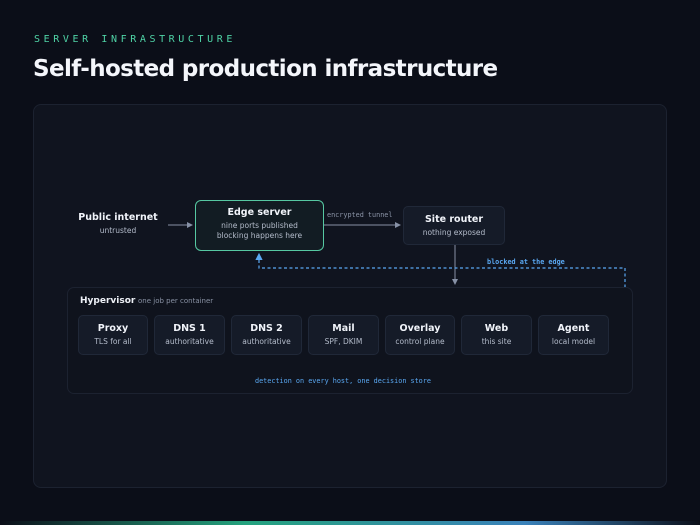 The width and height of the screenshot is (700, 525). I want to click on container-subtitle: TLS for all, so click(113, 341).